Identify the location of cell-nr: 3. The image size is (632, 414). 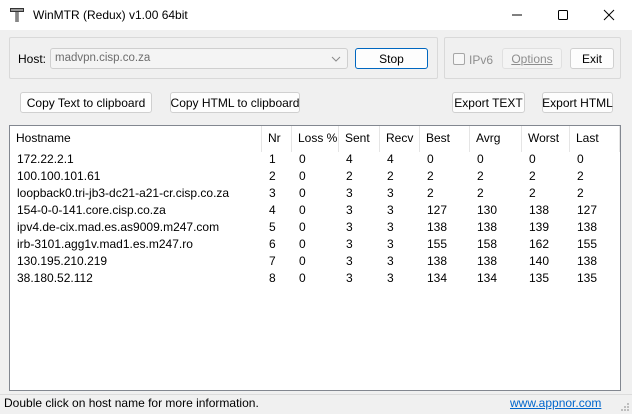
(272, 193).